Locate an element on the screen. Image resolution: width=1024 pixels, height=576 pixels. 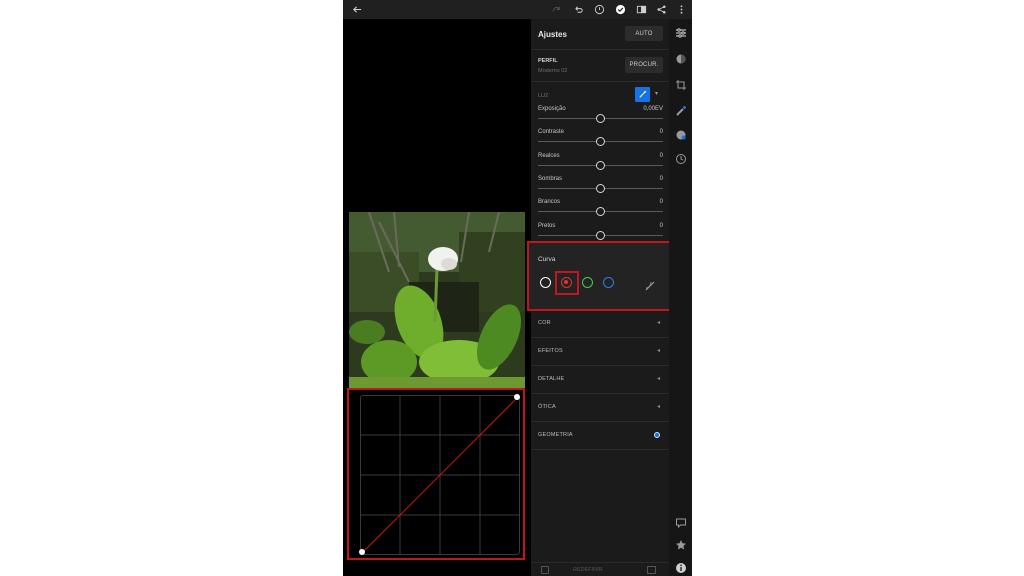
slider-1: Contraste 0 is located at coordinates (600, 140).